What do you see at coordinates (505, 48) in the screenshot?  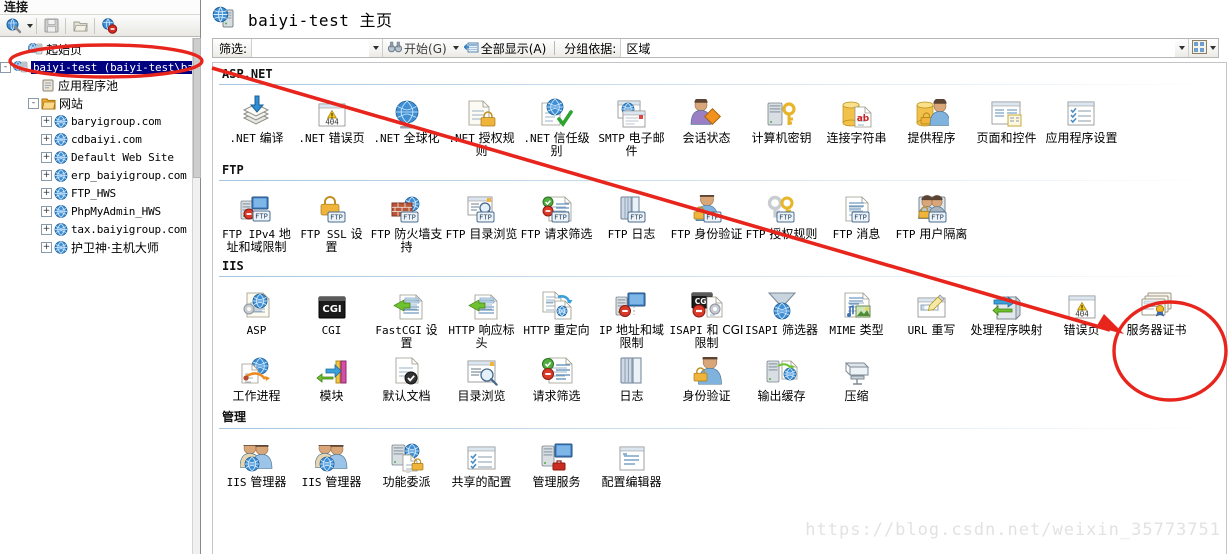 I see `show-all-button: 全部显示(A)` at bounding box center [505, 48].